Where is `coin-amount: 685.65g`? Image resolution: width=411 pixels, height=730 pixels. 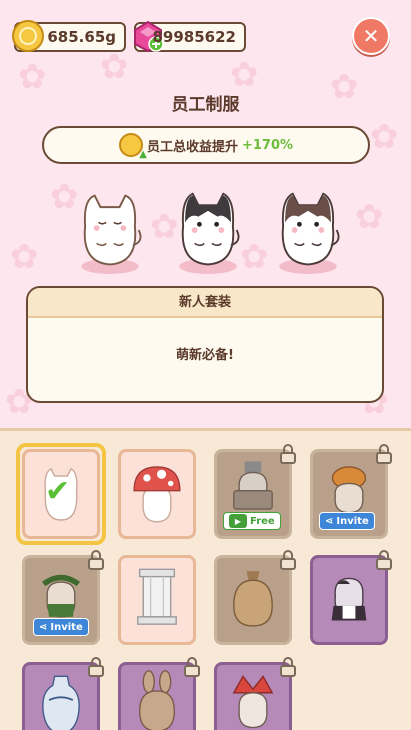 coin-amount: 685.65g is located at coordinates (81, 37).